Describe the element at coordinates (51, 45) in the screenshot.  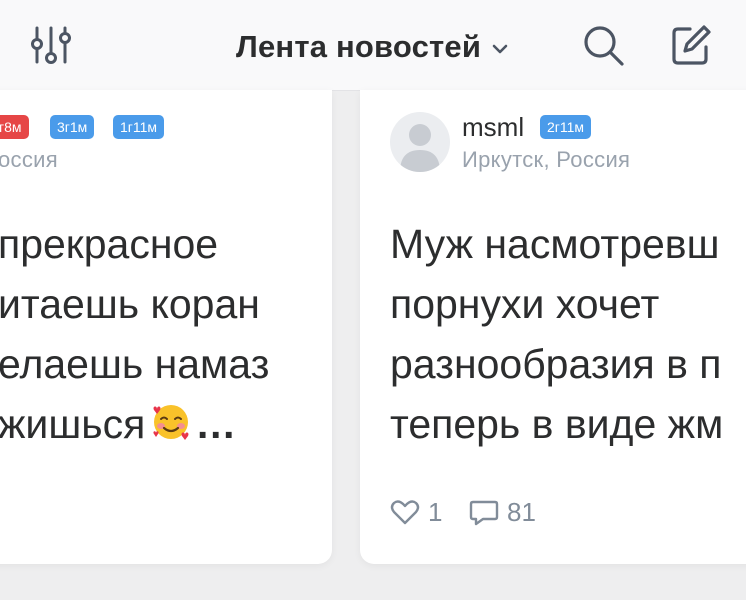
I see `filter-sliders-icon` at that location.